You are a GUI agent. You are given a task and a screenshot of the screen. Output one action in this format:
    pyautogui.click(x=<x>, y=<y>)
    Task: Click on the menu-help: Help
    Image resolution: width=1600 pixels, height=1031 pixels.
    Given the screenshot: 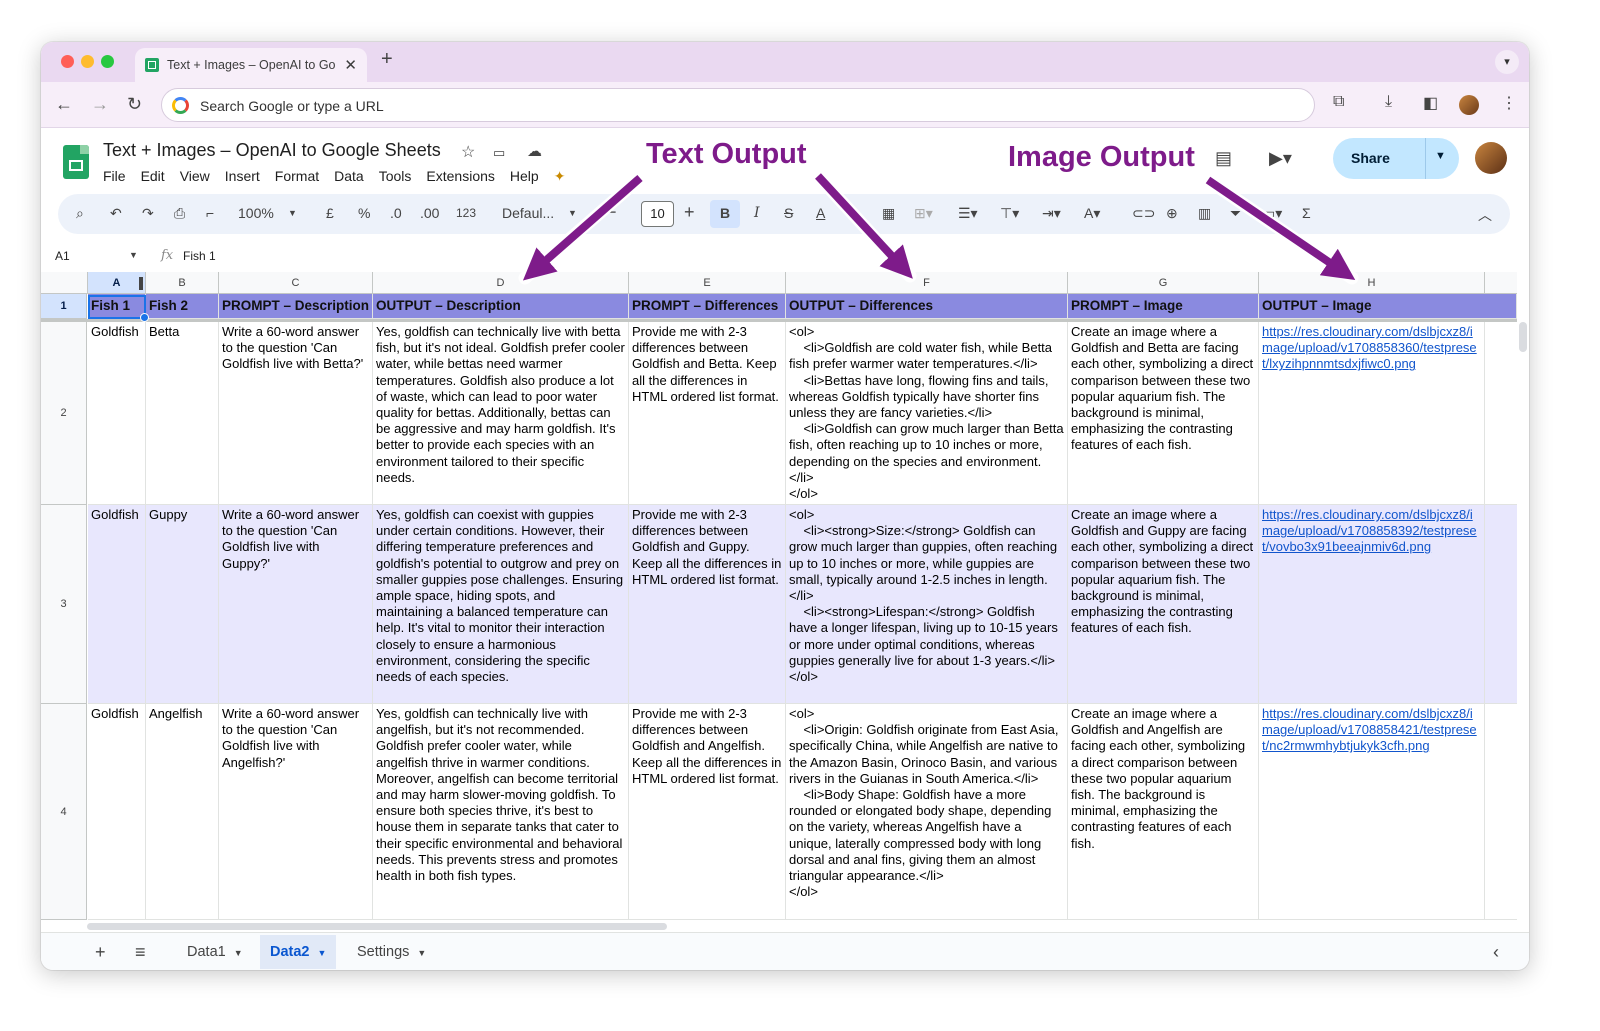 What is the action you would take?
    pyautogui.click(x=524, y=176)
    